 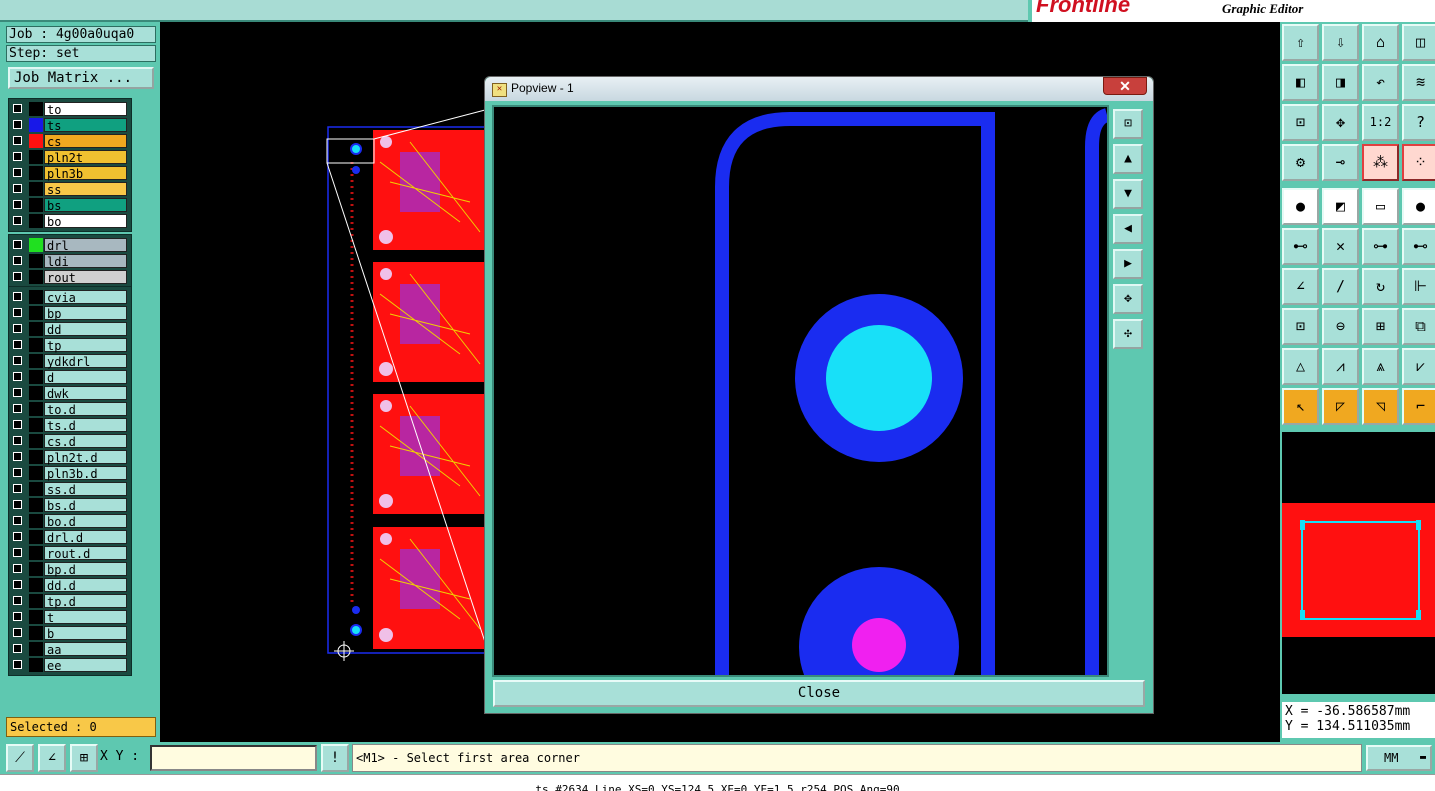 I want to click on layer-name: ss, so click(x=85, y=189).